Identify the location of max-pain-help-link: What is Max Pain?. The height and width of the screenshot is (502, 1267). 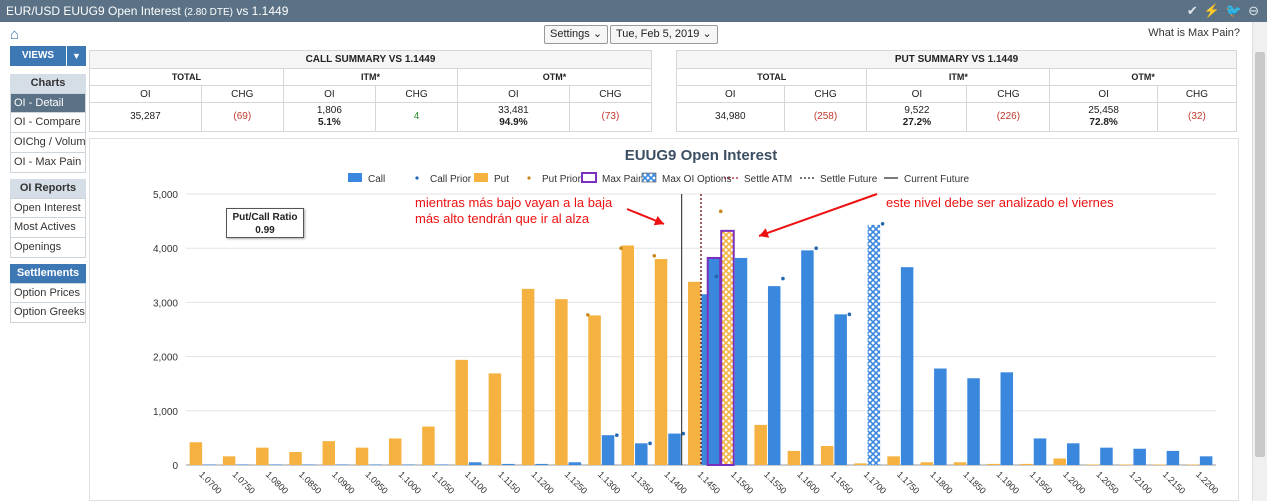
(1194, 33).